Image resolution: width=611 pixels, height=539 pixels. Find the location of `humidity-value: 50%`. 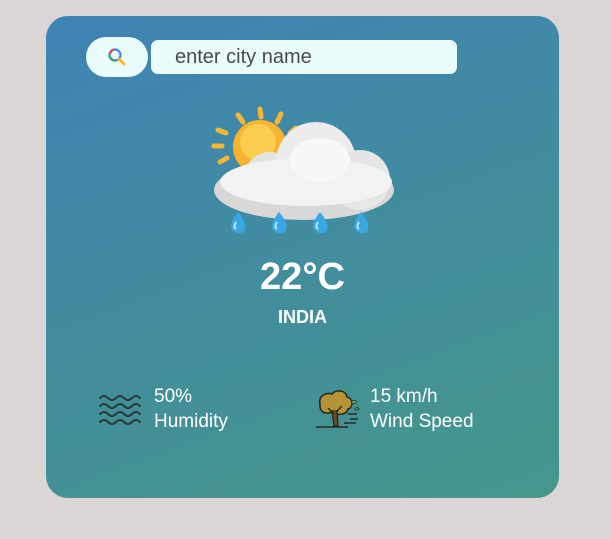

humidity-value: 50% is located at coordinates (173, 396).